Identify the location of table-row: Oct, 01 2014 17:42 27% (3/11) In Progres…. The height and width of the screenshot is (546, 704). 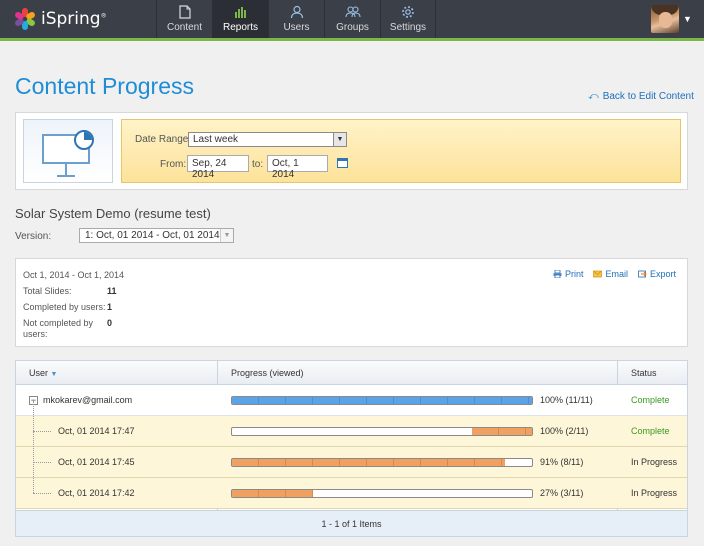
(351, 493).